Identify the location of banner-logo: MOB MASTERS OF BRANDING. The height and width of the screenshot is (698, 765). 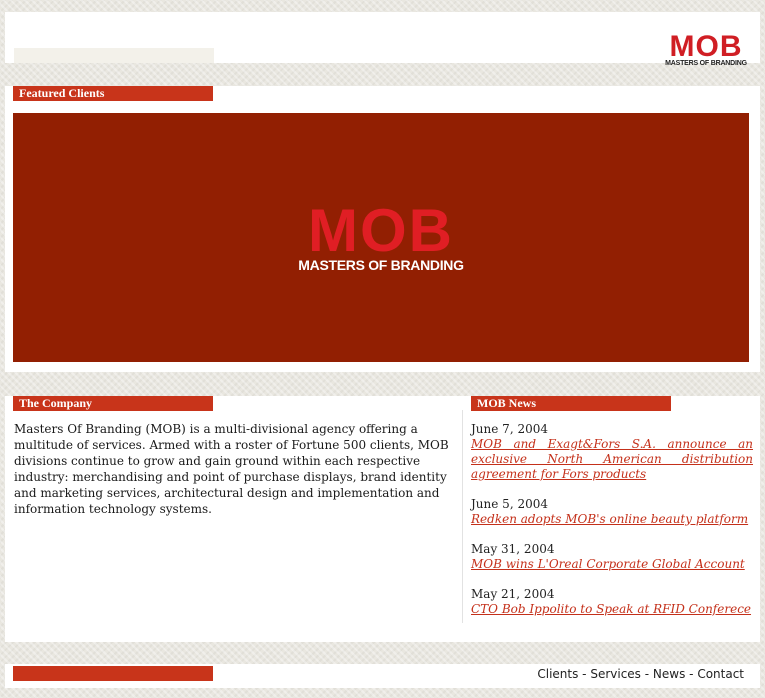
(381, 235).